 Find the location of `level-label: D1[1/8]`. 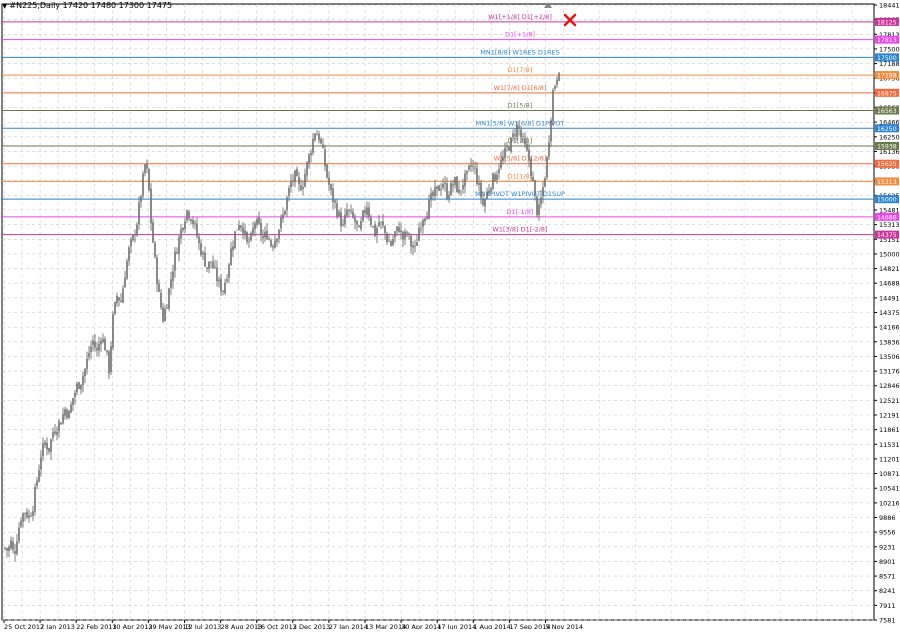

level-label: D1[1/8] is located at coordinates (520, 176).